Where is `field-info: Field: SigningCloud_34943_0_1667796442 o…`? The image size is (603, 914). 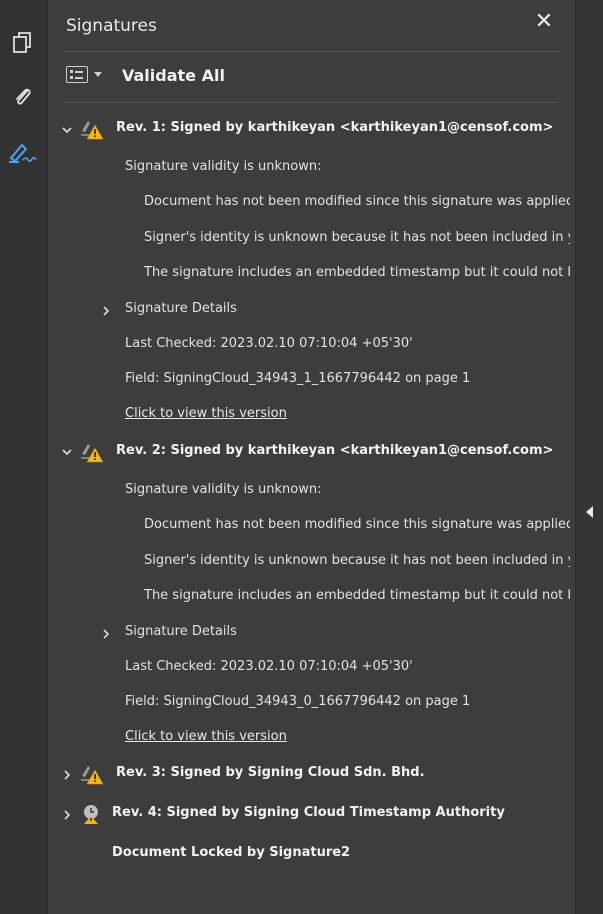
field-info: Field: SigningCloud_34943_0_1667796442 o… is located at coordinates (298, 701).